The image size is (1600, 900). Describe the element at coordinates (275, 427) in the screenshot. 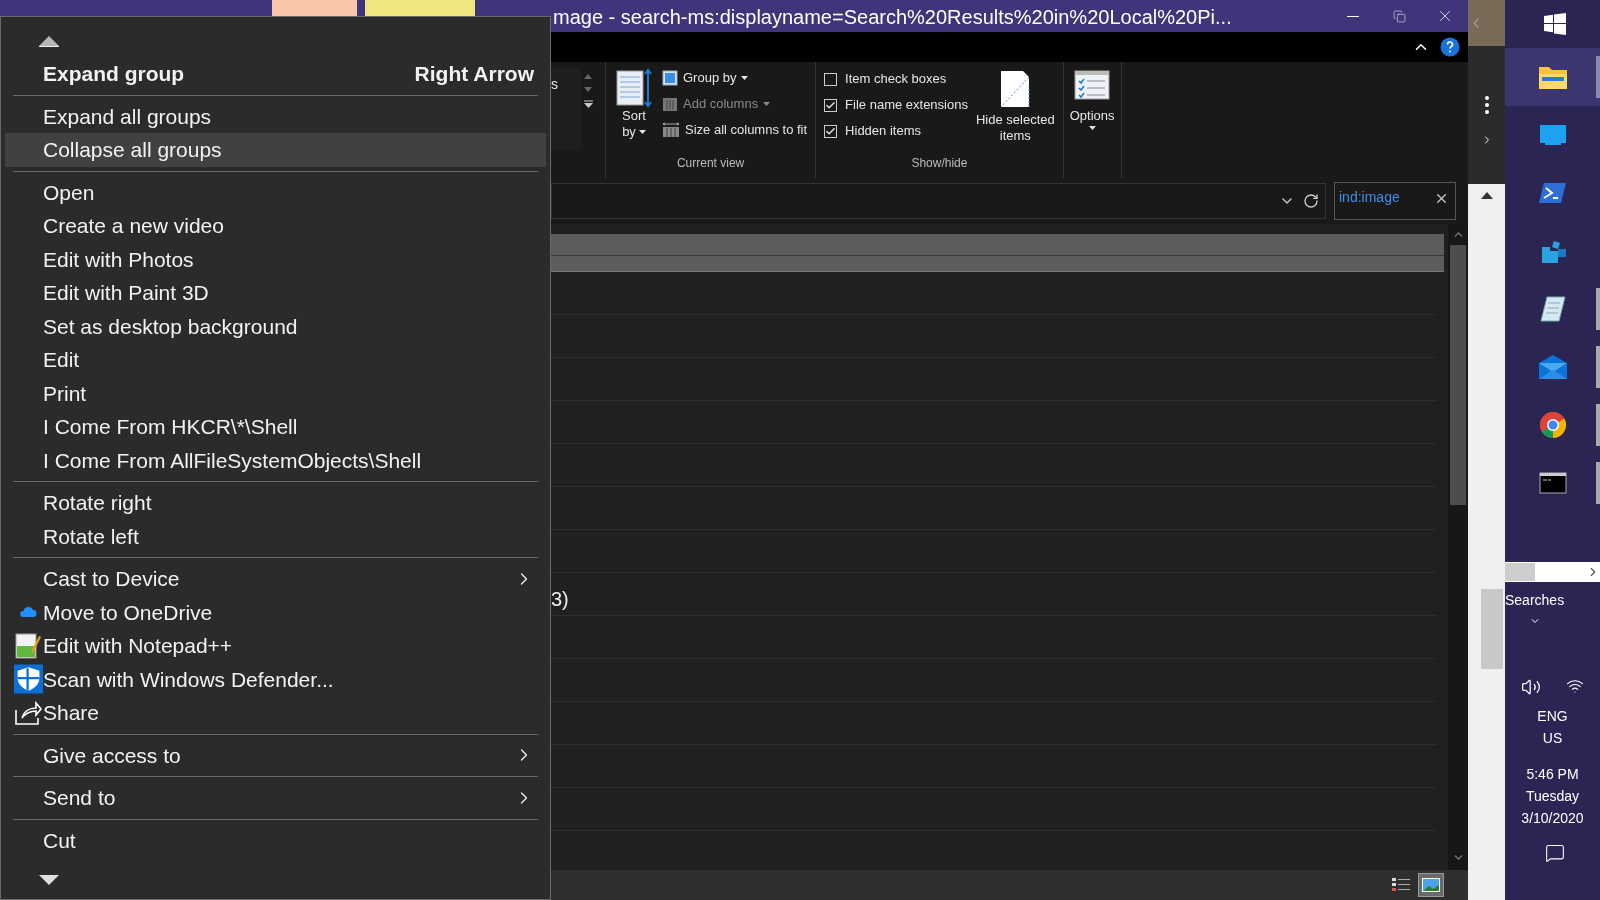

I see `menu-item: I Come From HKCR\*\Shell` at that location.